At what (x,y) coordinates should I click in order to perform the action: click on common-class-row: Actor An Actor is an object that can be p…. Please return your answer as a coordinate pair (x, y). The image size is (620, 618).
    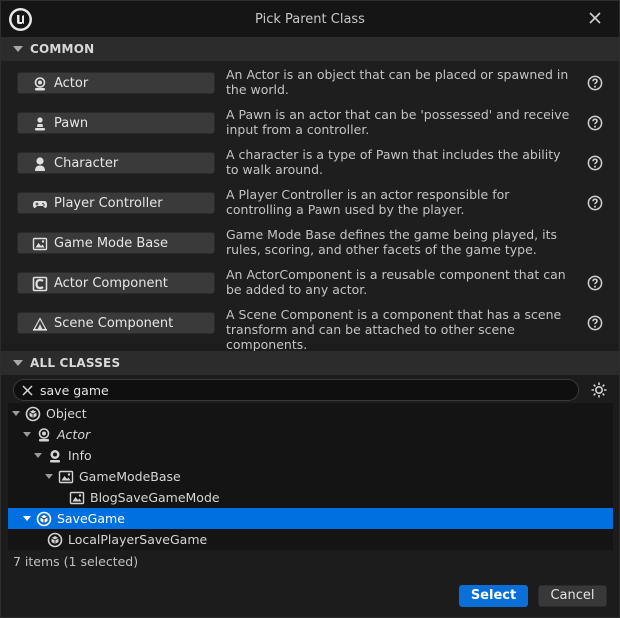
    Looking at the image, I should click on (310, 83).